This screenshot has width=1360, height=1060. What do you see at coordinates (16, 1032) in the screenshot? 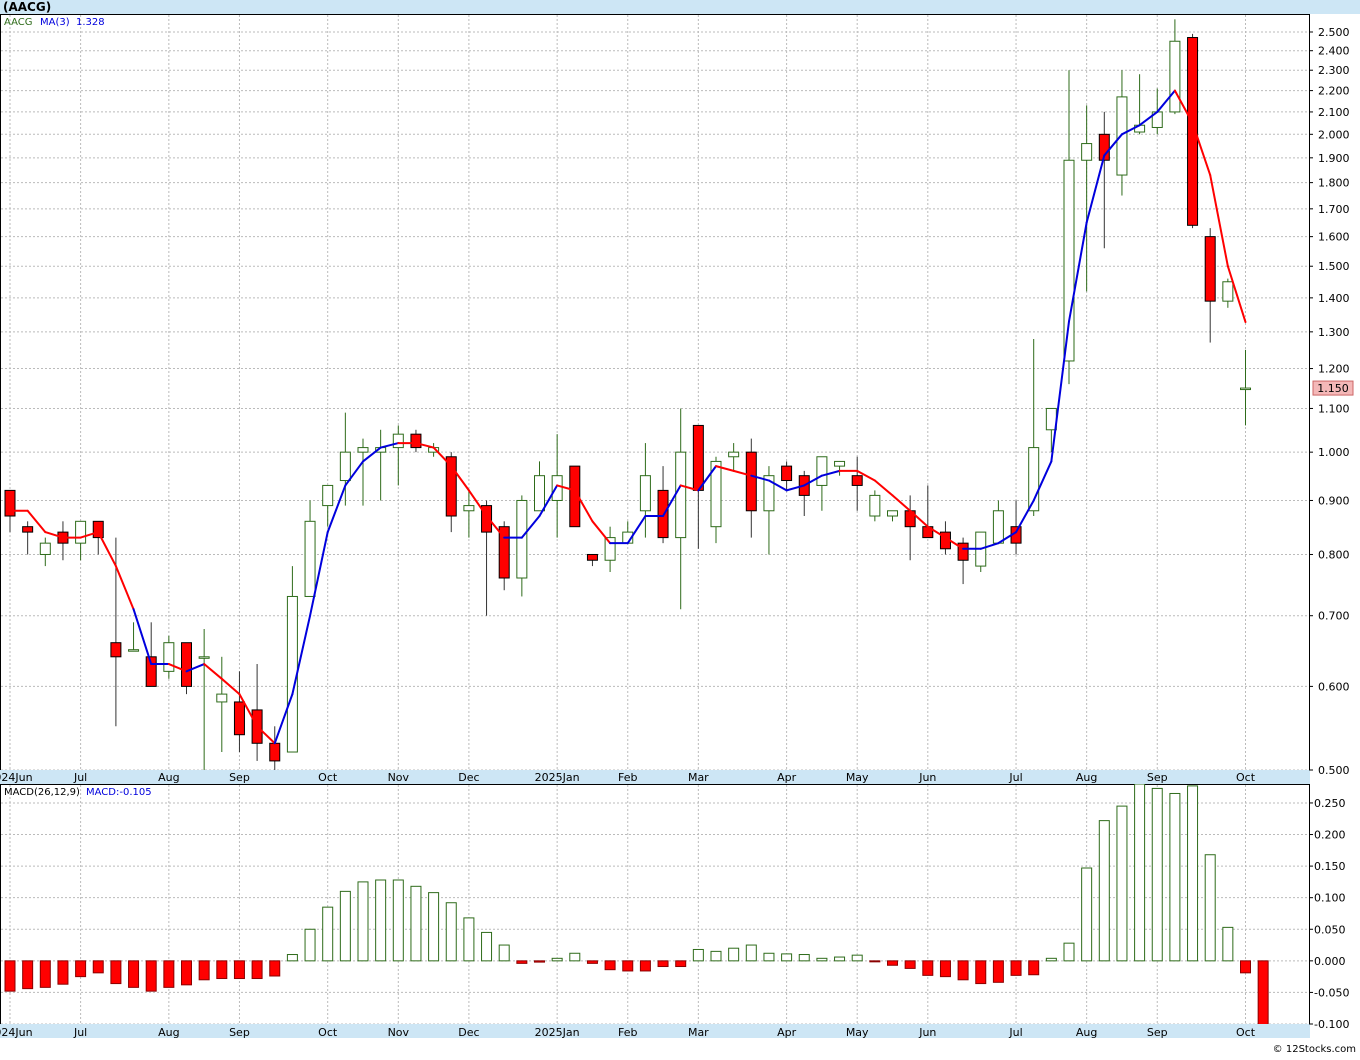
I see `date-tick-label-lower: 2024Jun` at bounding box center [16, 1032].